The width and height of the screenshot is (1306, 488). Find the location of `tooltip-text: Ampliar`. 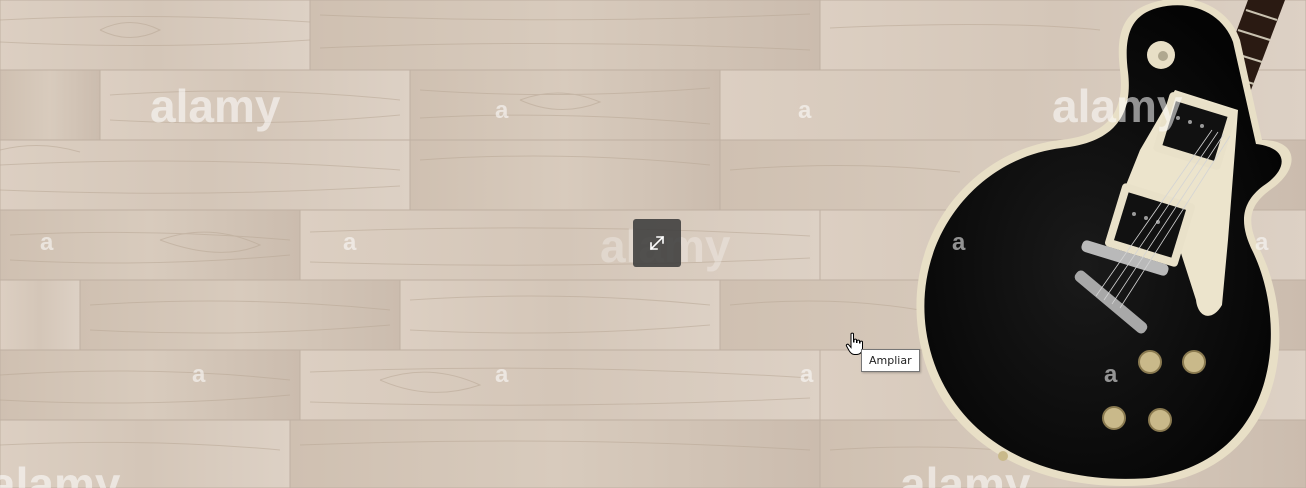

tooltip-text: Ampliar is located at coordinates (890, 360).